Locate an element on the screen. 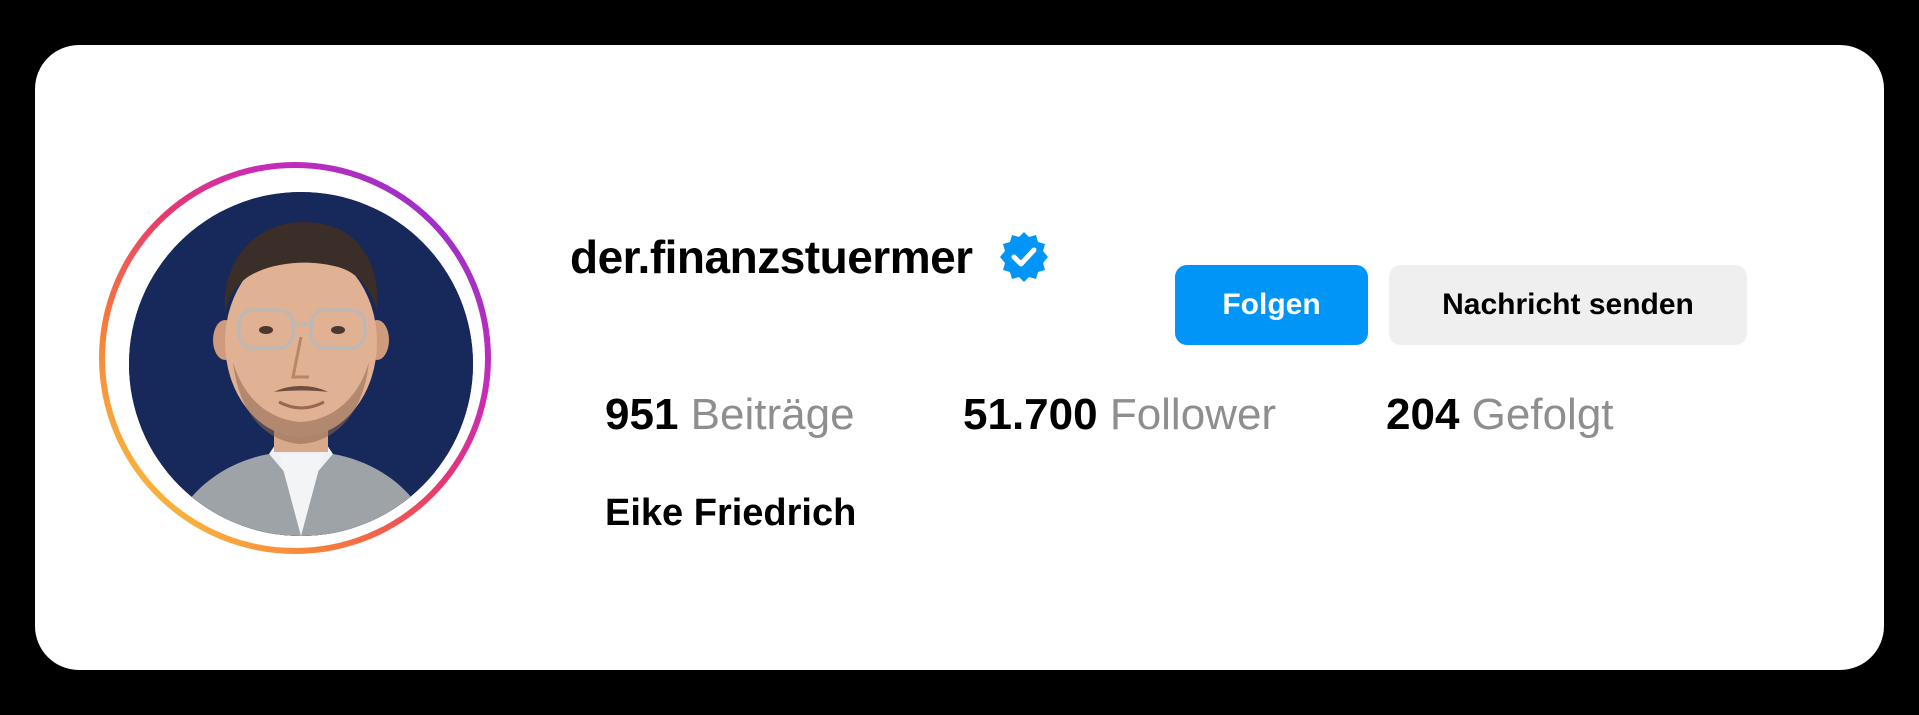 This screenshot has height=715, width=1919. stat-followers: 51.700 Follower is located at coordinates (1119, 415).